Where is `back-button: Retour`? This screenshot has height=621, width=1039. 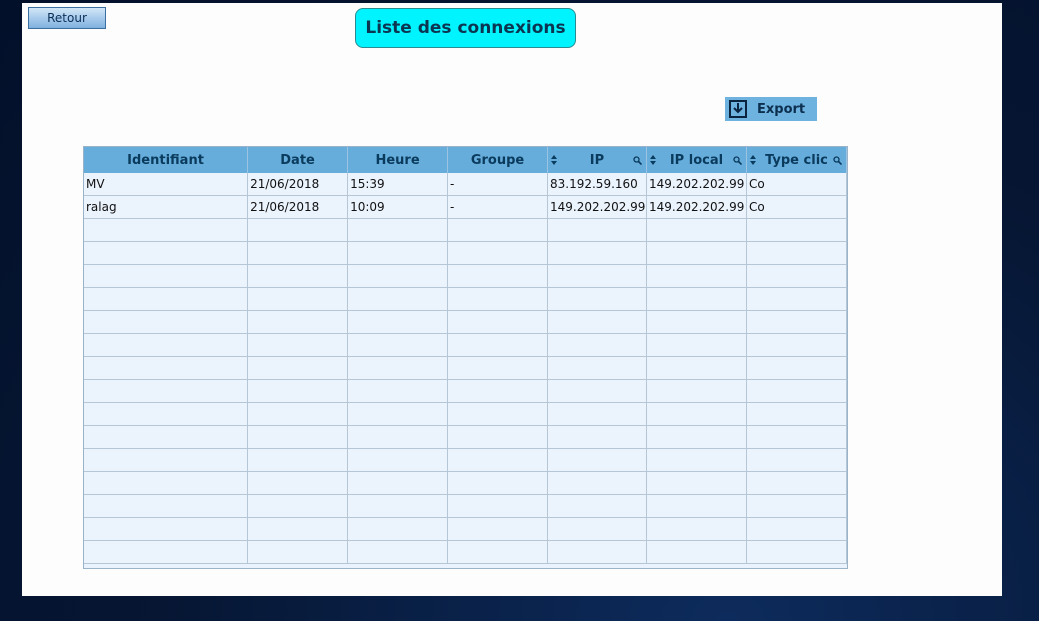
back-button: Retour is located at coordinates (67, 18).